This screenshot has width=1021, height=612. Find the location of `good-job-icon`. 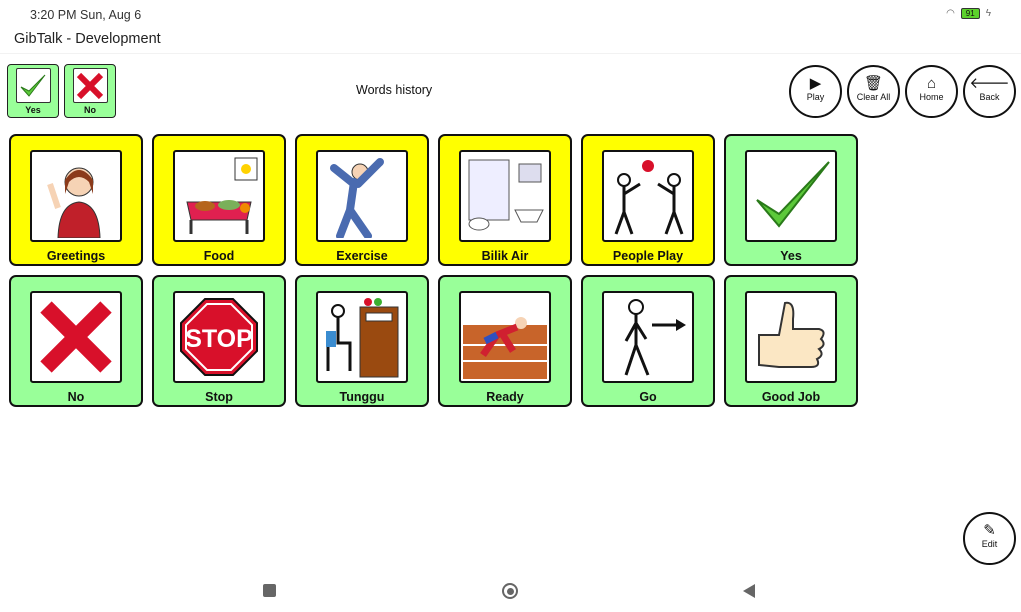

good-job-icon is located at coordinates (791, 337).